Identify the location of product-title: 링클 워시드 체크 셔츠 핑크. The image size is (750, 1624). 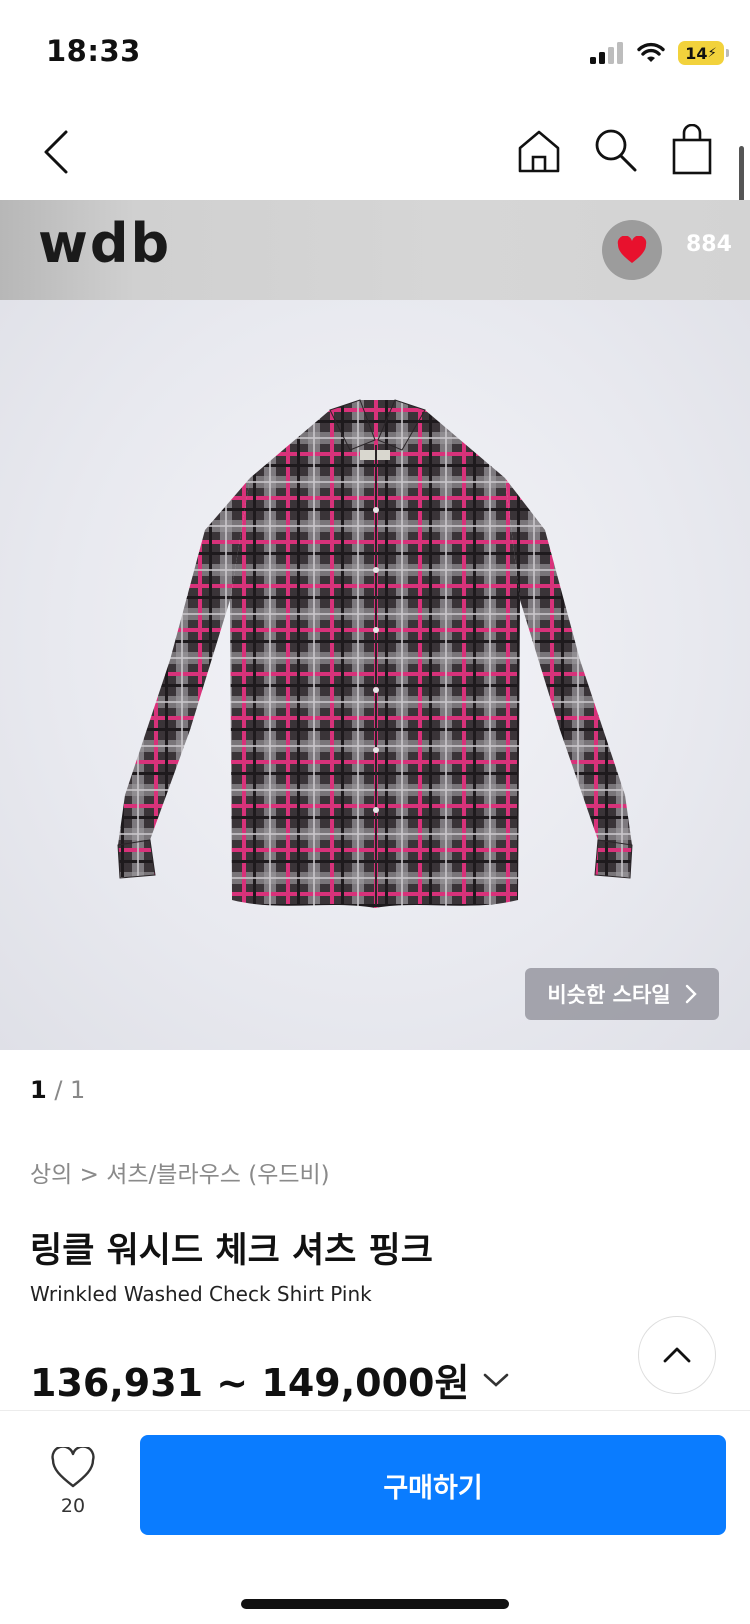
(231, 1251).